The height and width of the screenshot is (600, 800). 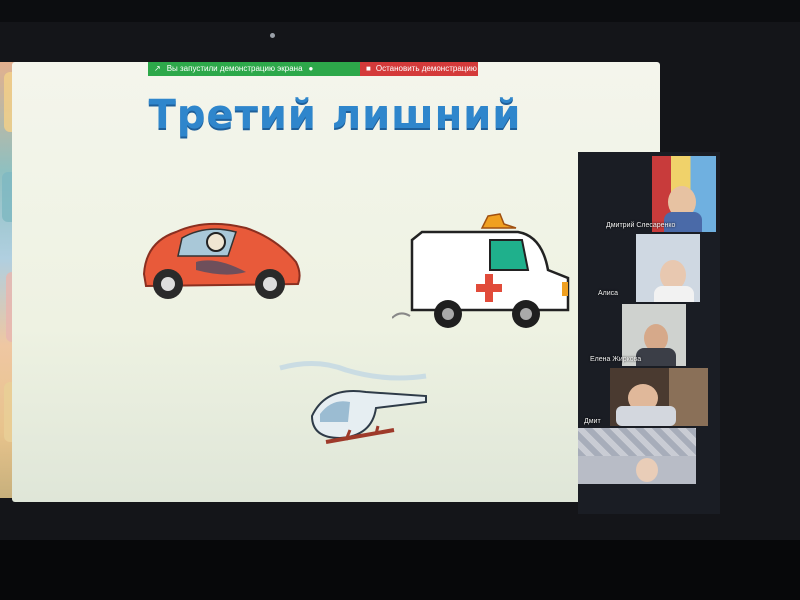 What do you see at coordinates (335, 115) in the screenshot?
I see `slide-title: Третий лишний` at bounding box center [335, 115].